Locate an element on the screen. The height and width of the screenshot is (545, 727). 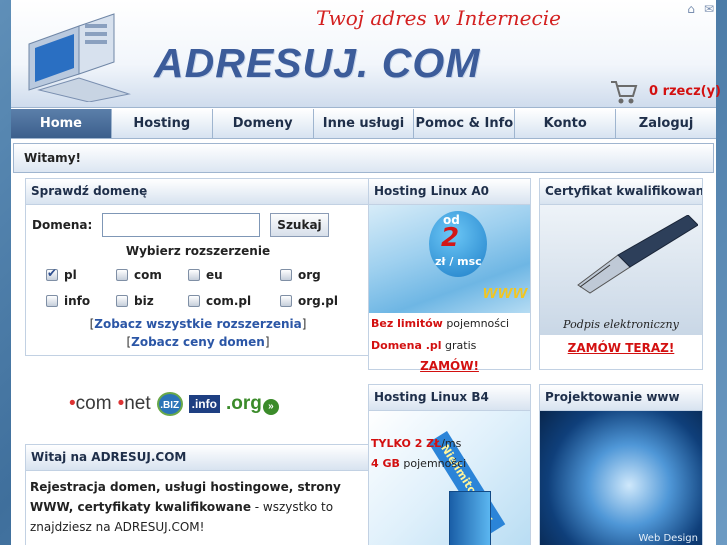
ext-label: org is located at coordinates (309, 275).